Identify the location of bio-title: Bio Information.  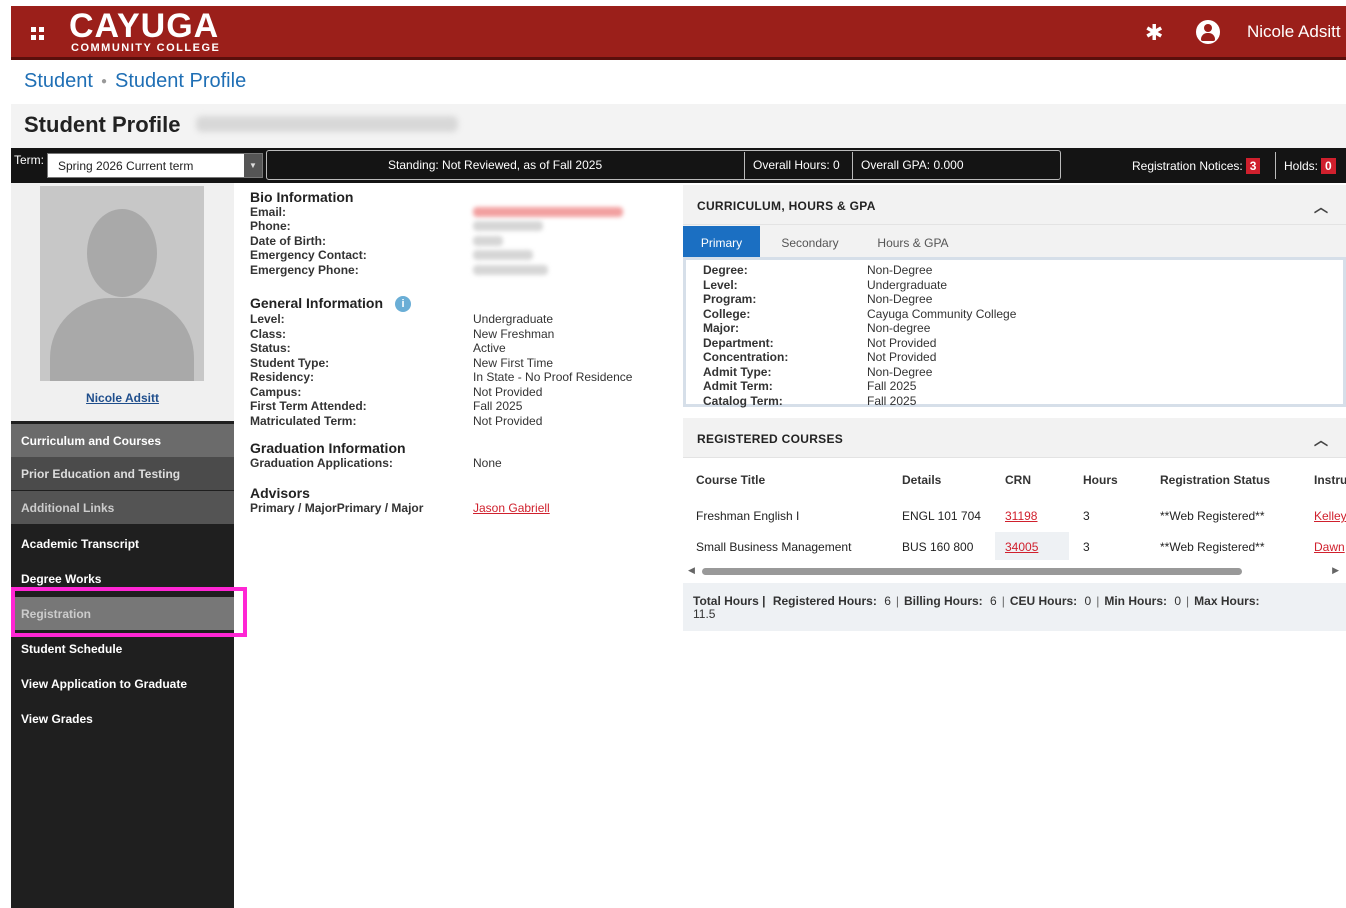
(302, 197).